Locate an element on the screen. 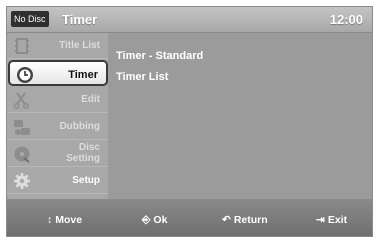 Image resolution: width=379 pixels, height=242 pixels. footer-bar: ↕ Move ⎆ Ok ↶ Return ⇥ Exit is located at coordinates (189, 217).